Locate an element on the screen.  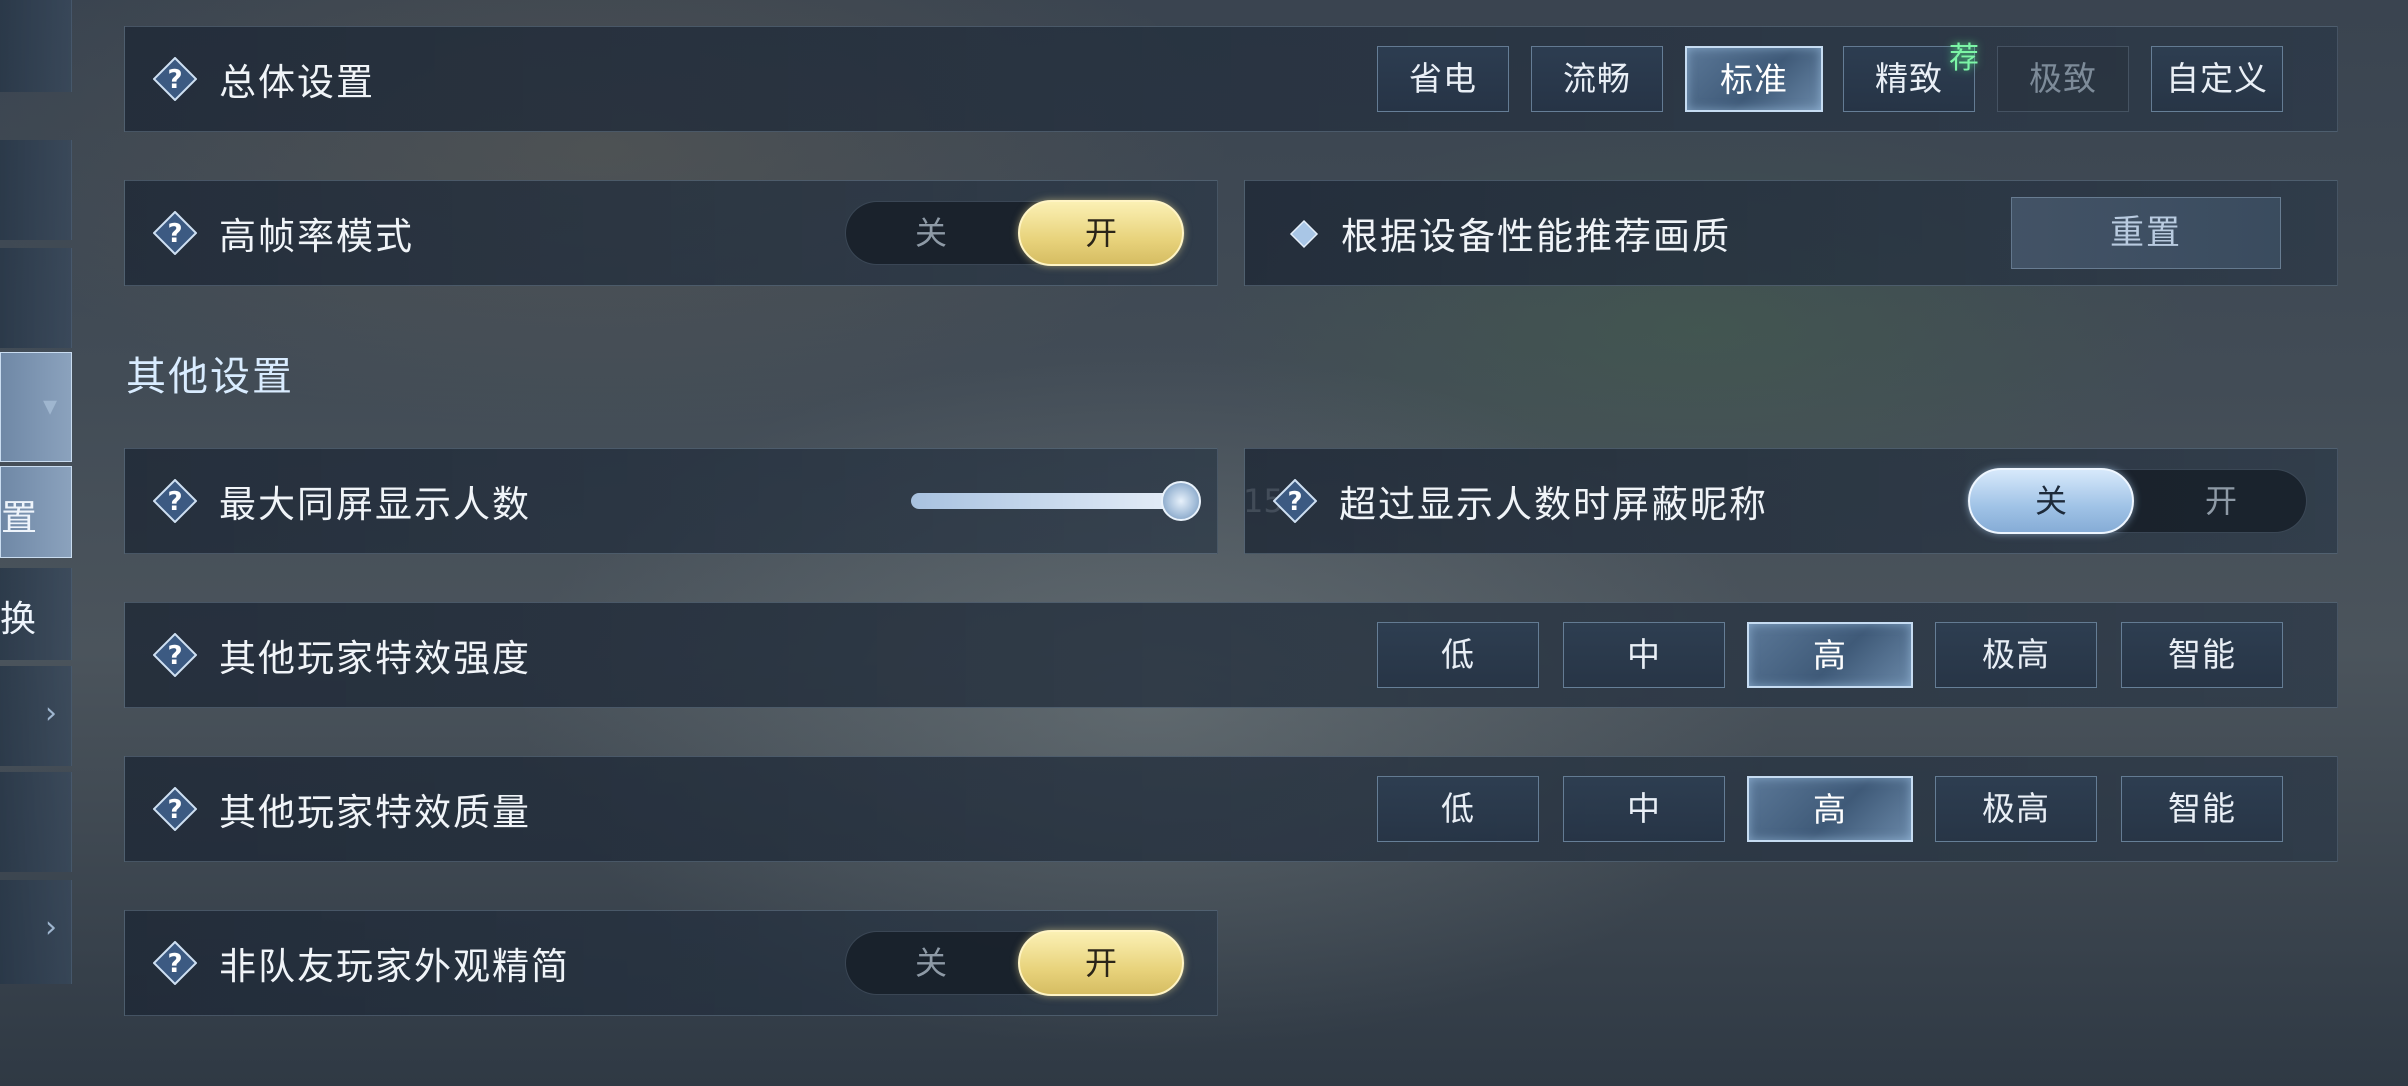
sidebar-item-label: 换 is located at coordinates (18, 619).